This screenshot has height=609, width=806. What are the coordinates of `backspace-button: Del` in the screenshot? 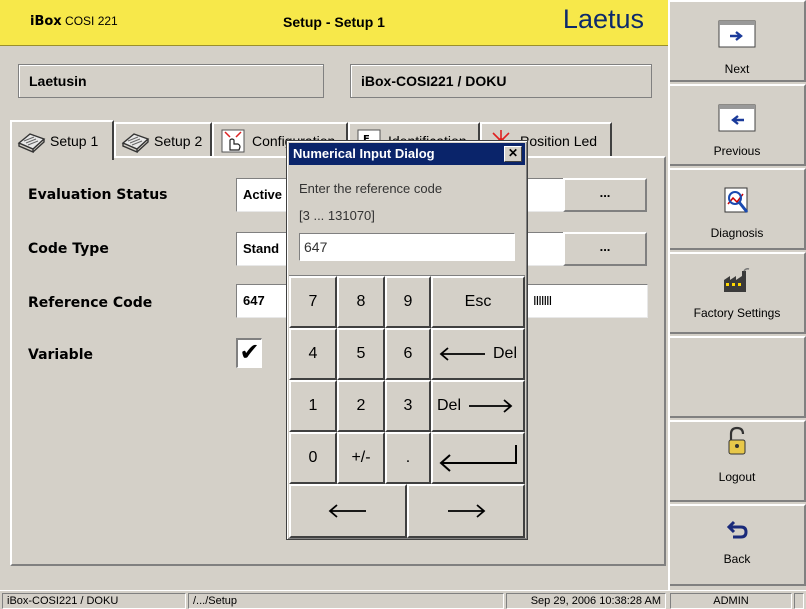 It's located at (478, 354).